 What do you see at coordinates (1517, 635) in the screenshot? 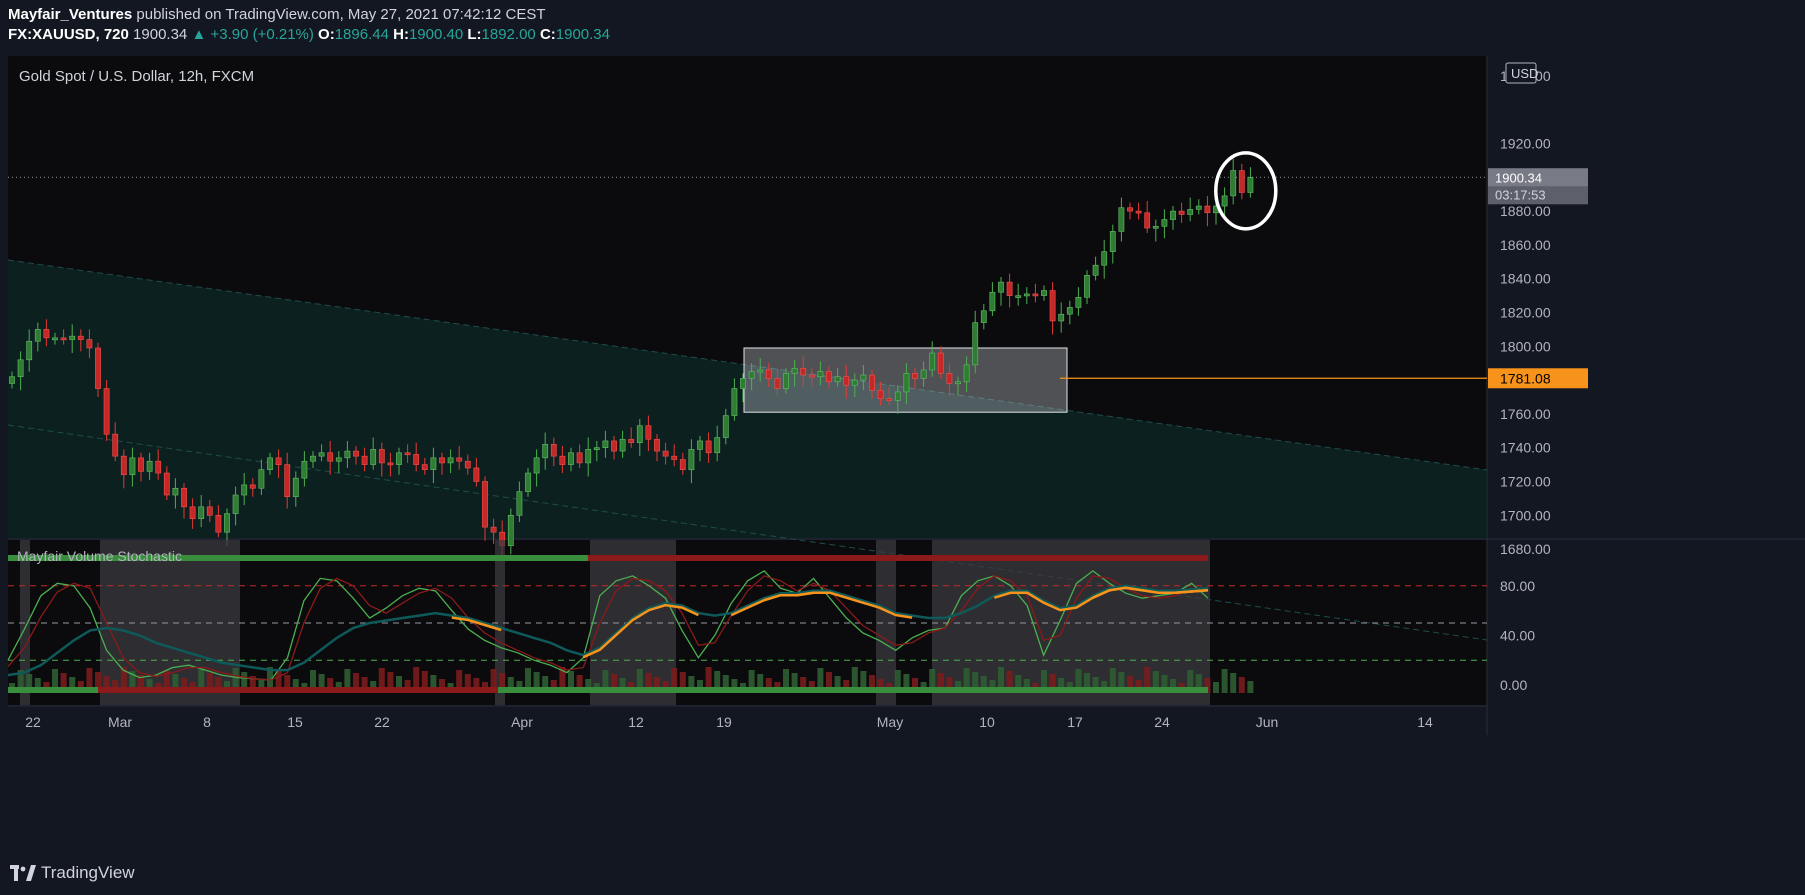
I see `indicator-tick-label: 40.00` at bounding box center [1517, 635].